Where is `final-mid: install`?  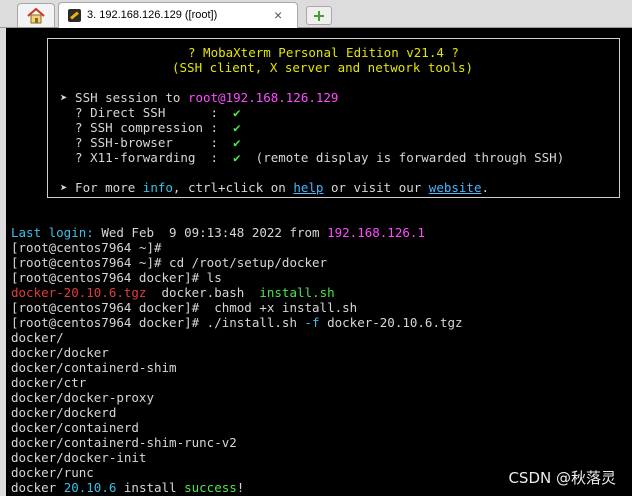
final-mid: install is located at coordinates (150, 487).